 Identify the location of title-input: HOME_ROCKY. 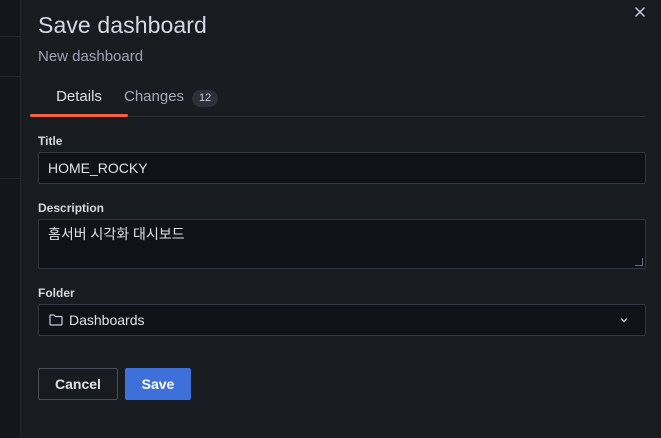
(342, 168).